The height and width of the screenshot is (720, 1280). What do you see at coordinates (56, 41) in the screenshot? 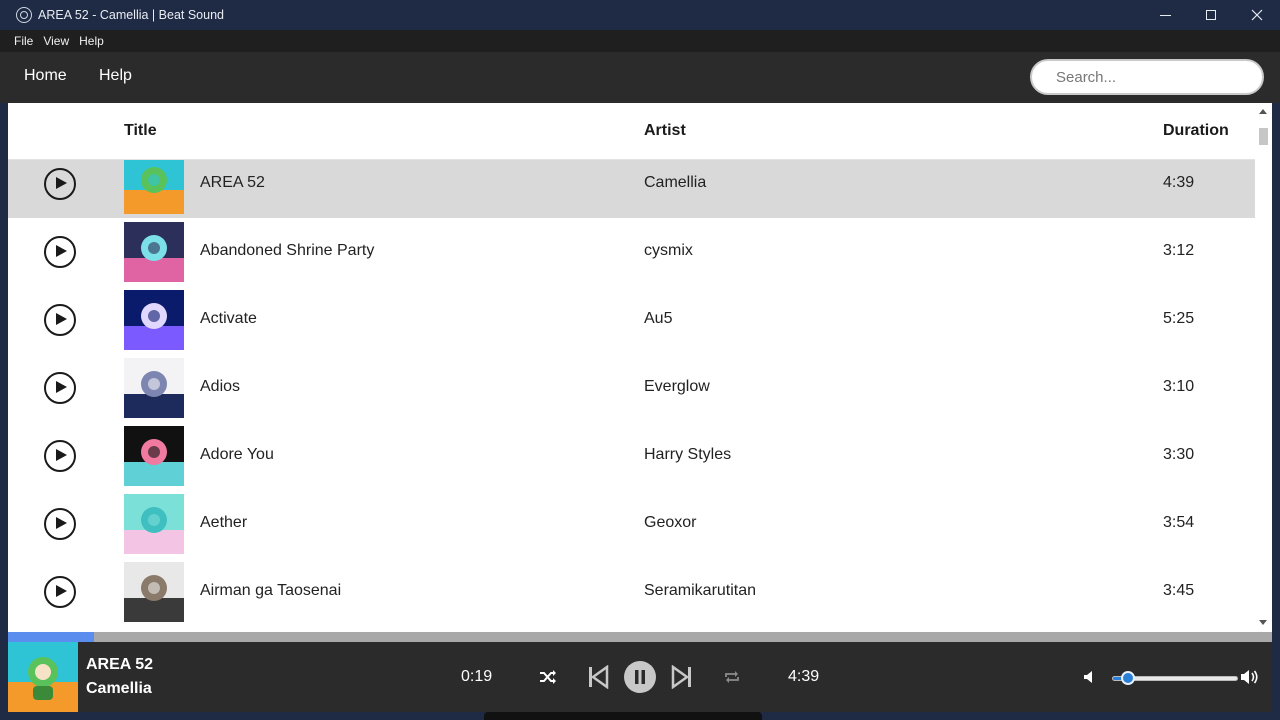
I see `menu-view: View` at bounding box center [56, 41].